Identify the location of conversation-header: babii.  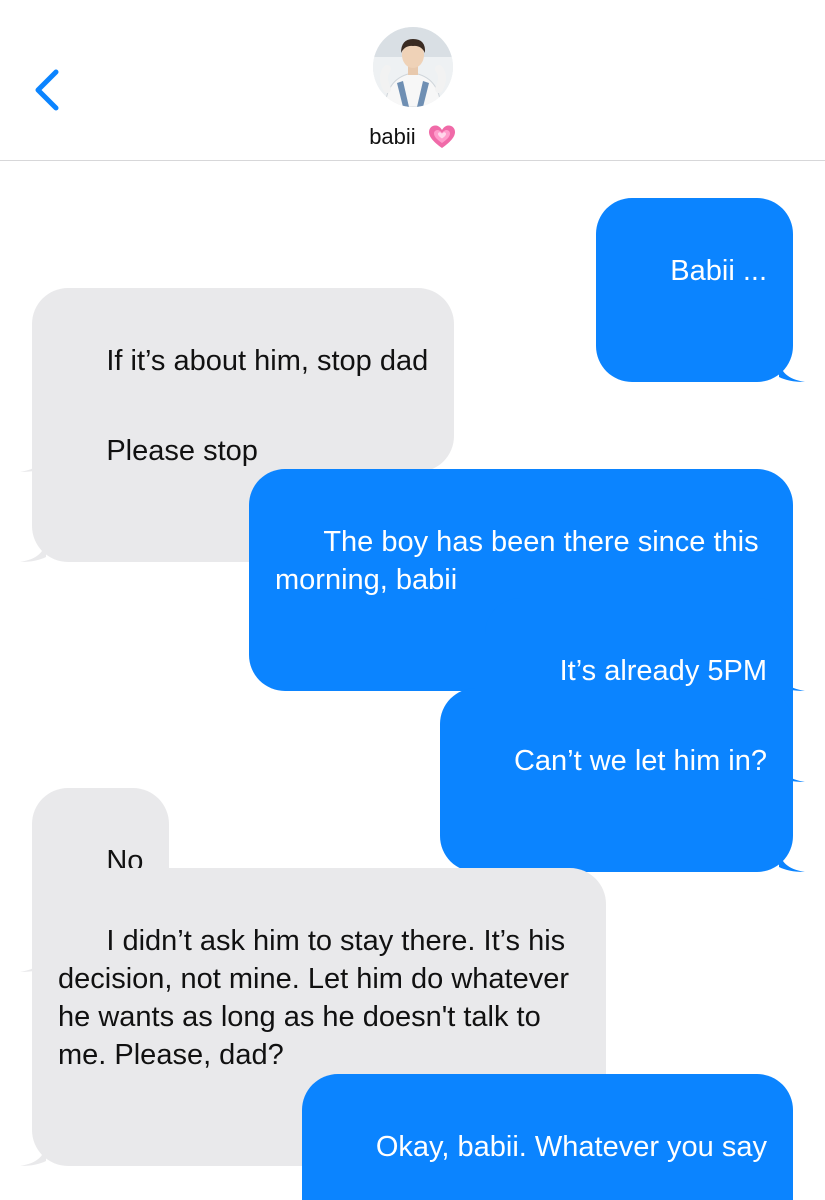
(412, 80).